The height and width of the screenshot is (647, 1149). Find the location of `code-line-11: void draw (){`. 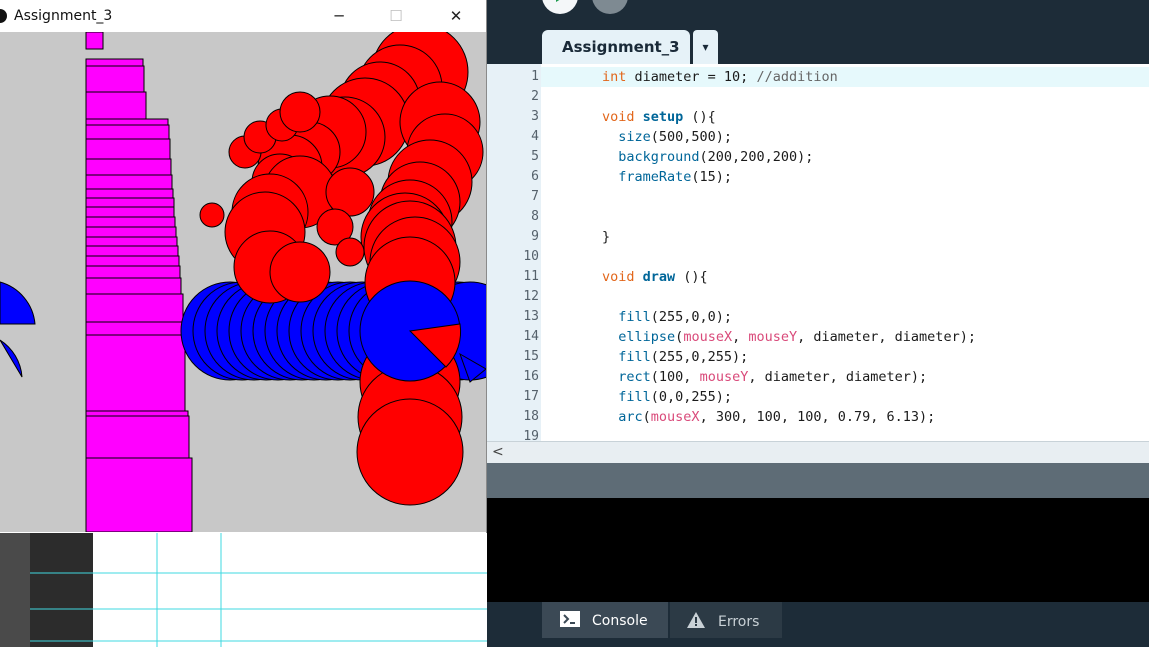

code-line-11: void draw (){ is located at coordinates (655, 277).